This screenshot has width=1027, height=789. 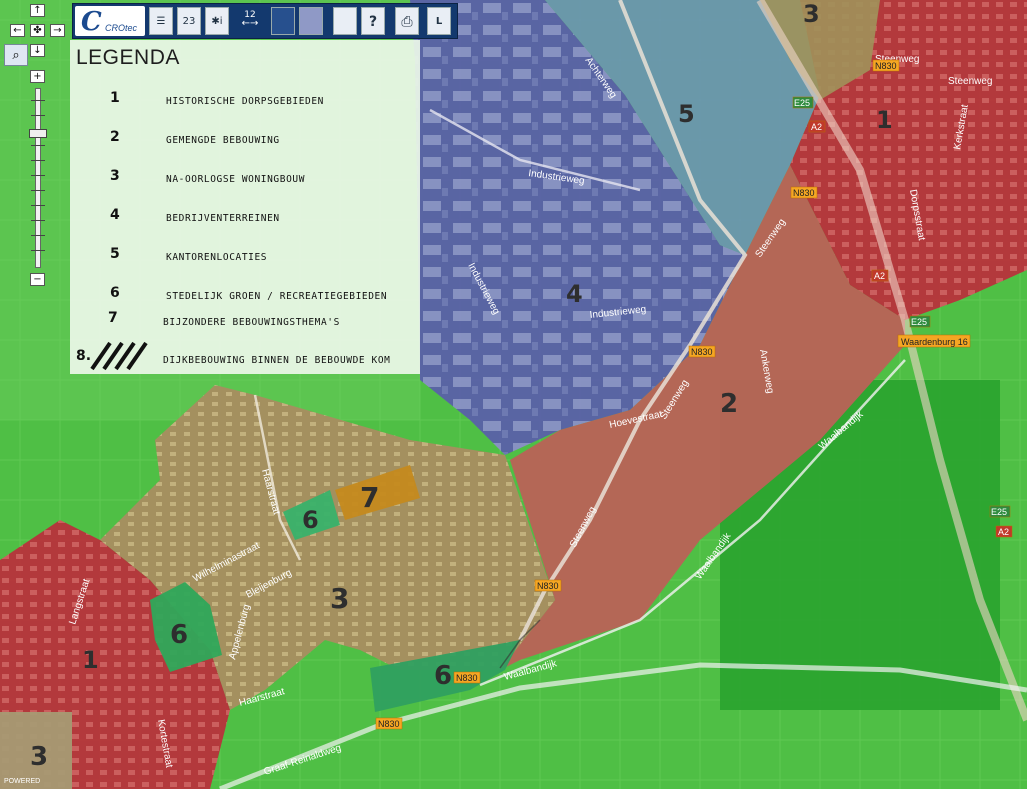 I want to click on legend-hatch-icon, so click(x=119, y=356).